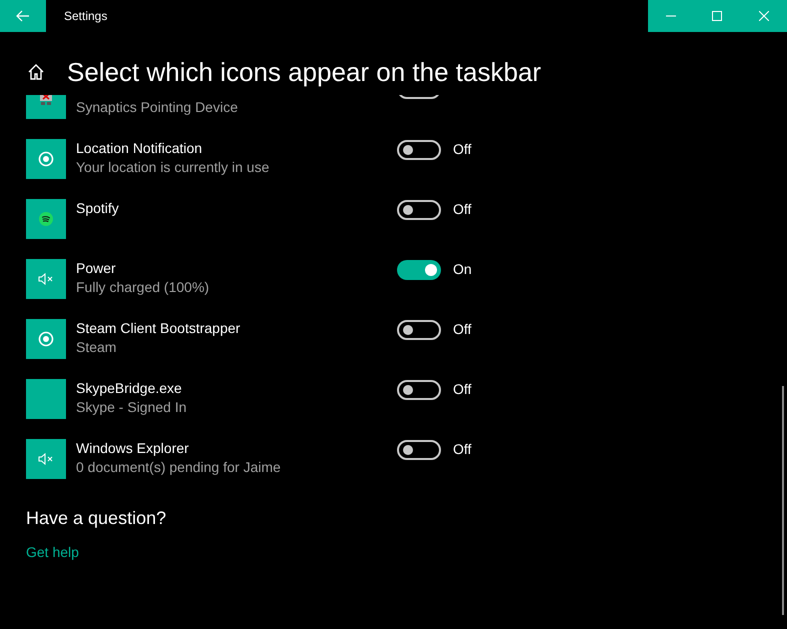  What do you see at coordinates (133, 448) in the screenshot?
I see `app-name: Windows Explorer` at bounding box center [133, 448].